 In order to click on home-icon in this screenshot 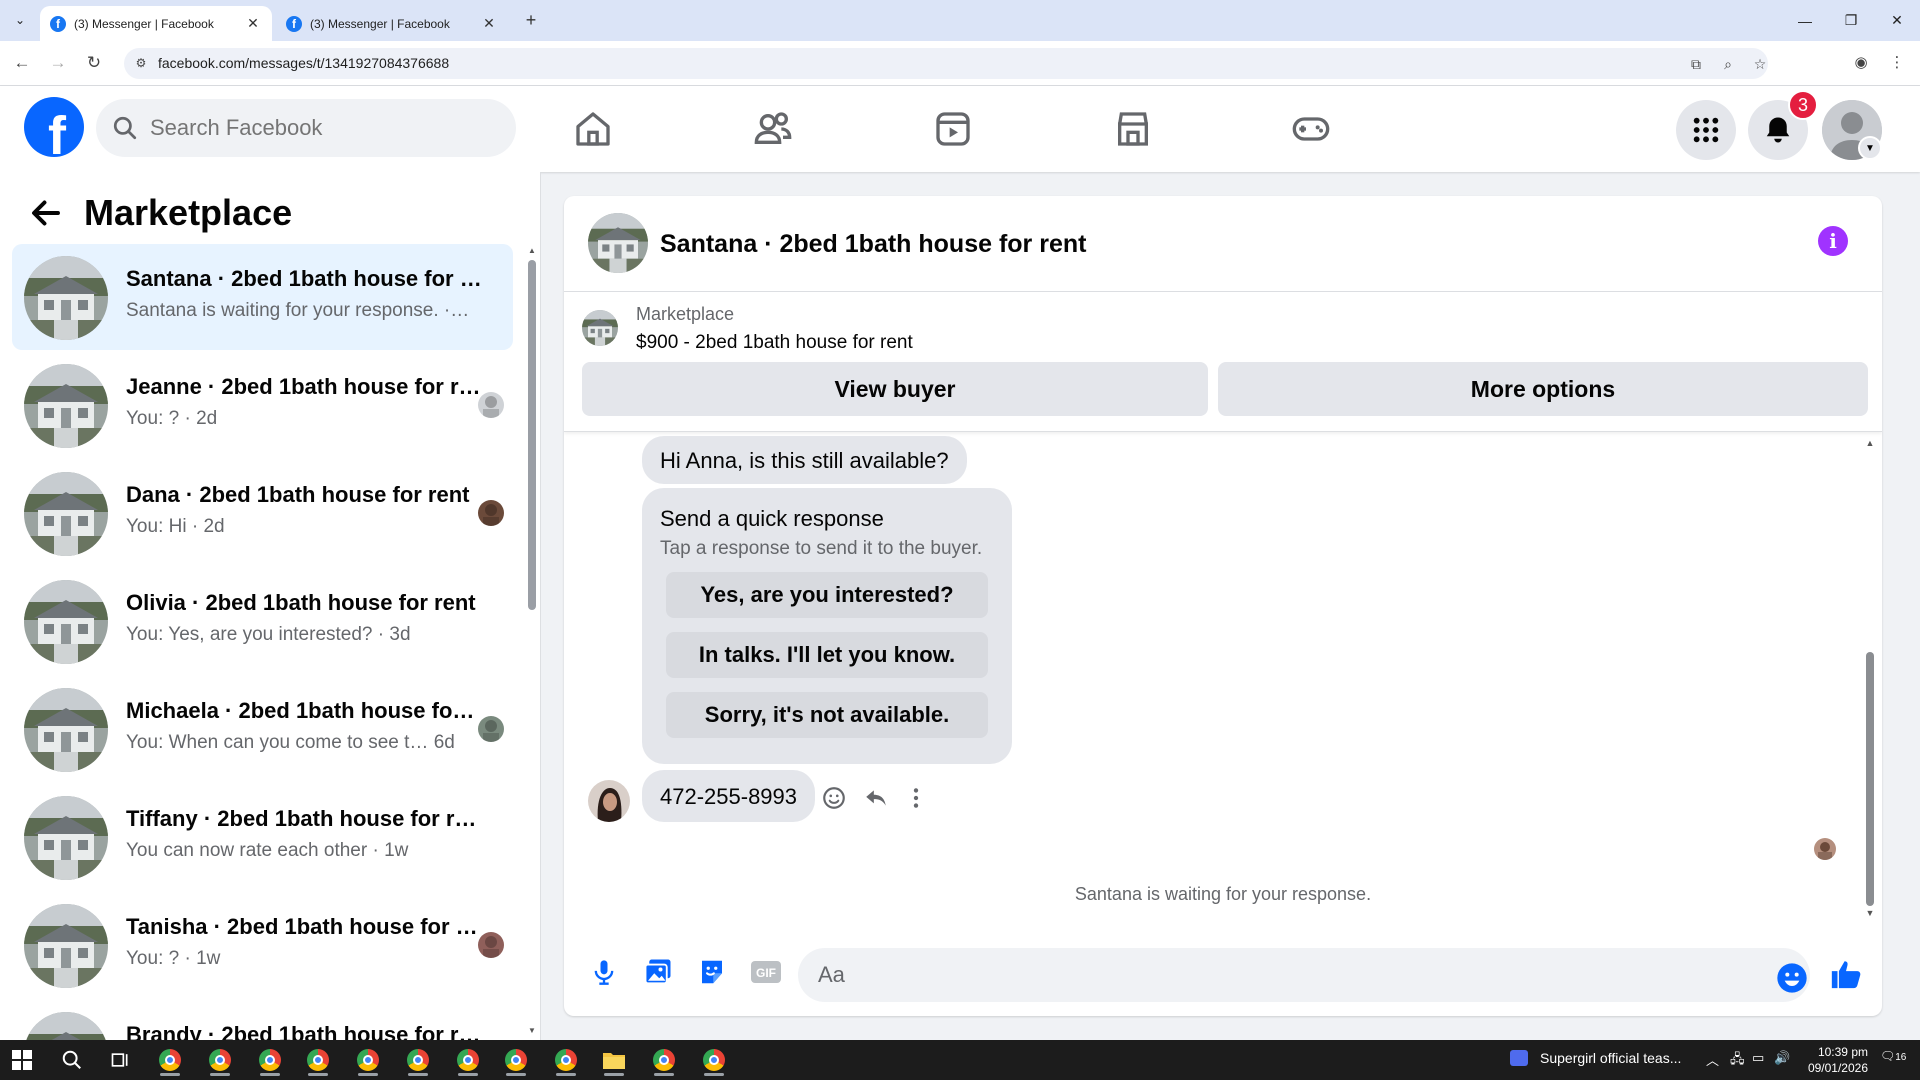, I will do `click(593, 129)`.